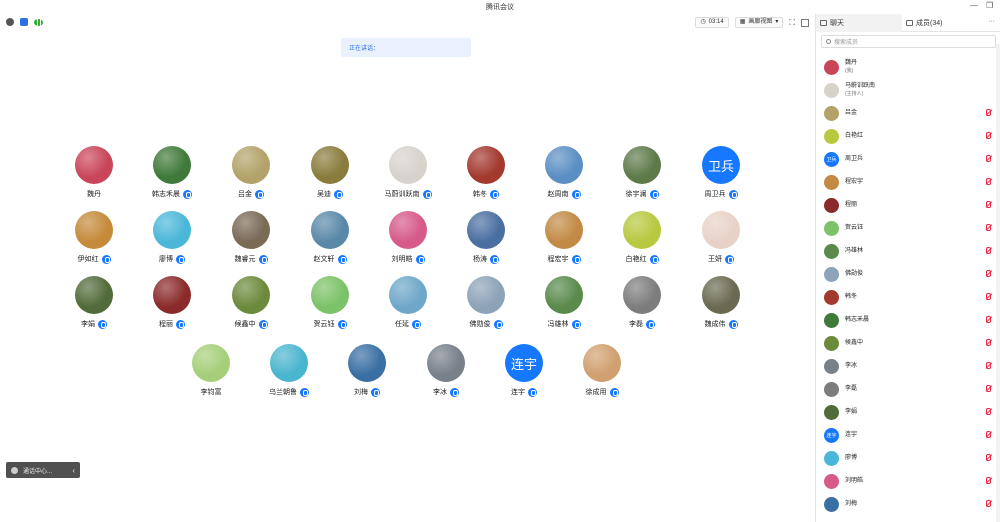 The image size is (1000, 522). What do you see at coordinates (486, 241) in the screenshot?
I see `participant-tile: 杨涛` at bounding box center [486, 241].